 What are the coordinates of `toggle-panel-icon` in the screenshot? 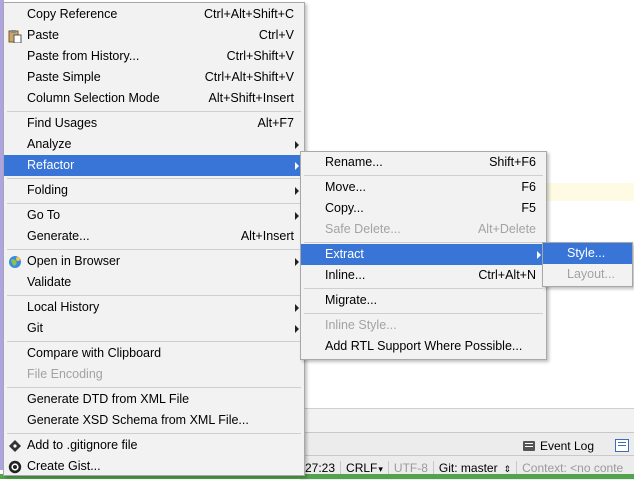 It's located at (622, 445).